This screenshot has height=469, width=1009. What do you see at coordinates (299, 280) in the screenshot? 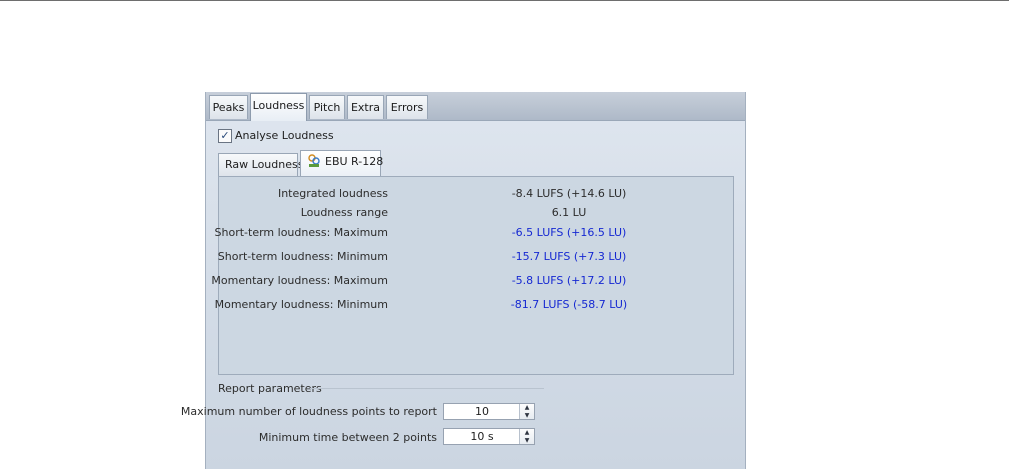
I see `result-label: Momentary loudness: Maximum` at bounding box center [299, 280].